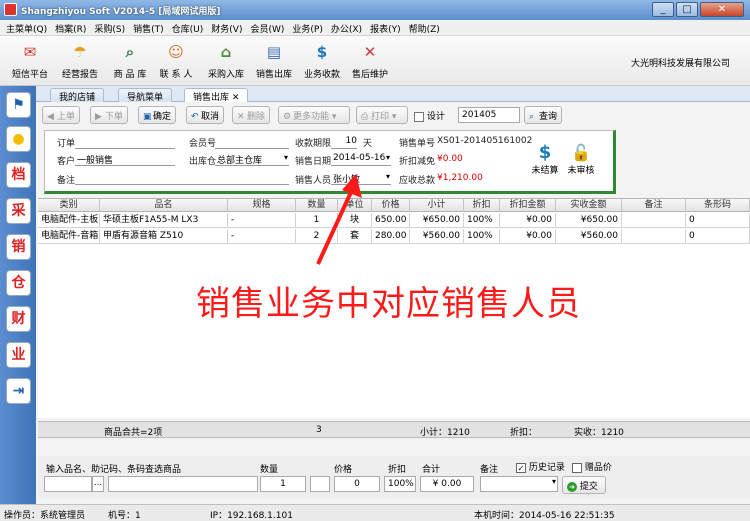 Image resolution: width=750 pixels, height=521 pixels. Describe the element at coordinates (346, 27) in the screenshot. I see `menu-office: 办公(X)` at that location.